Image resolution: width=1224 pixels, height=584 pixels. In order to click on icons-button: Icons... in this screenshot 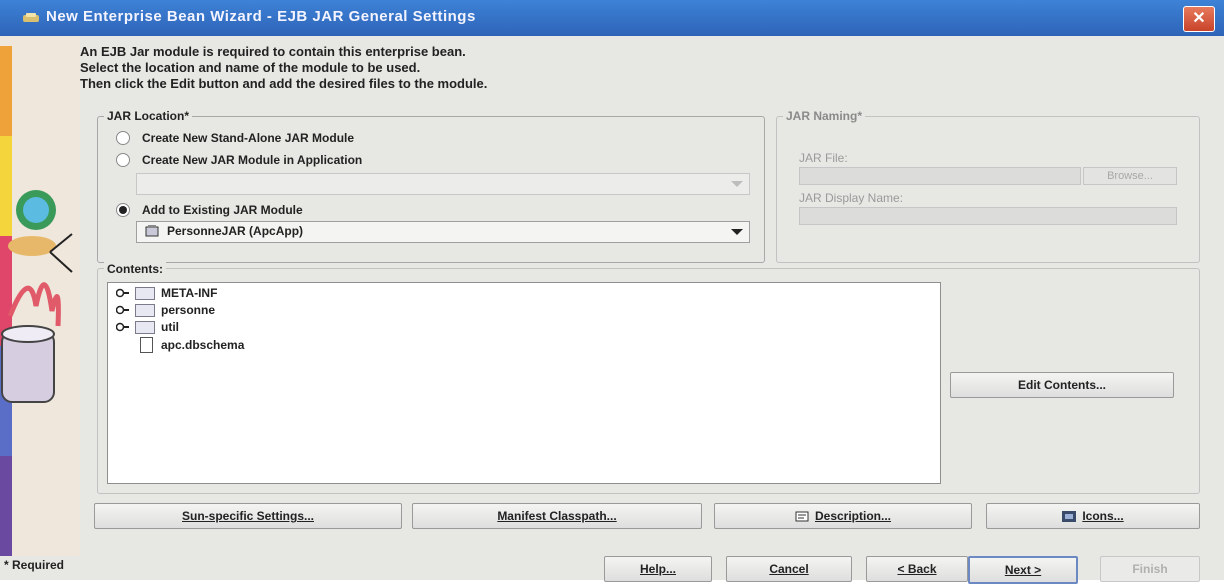, I will do `click(1093, 516)`.